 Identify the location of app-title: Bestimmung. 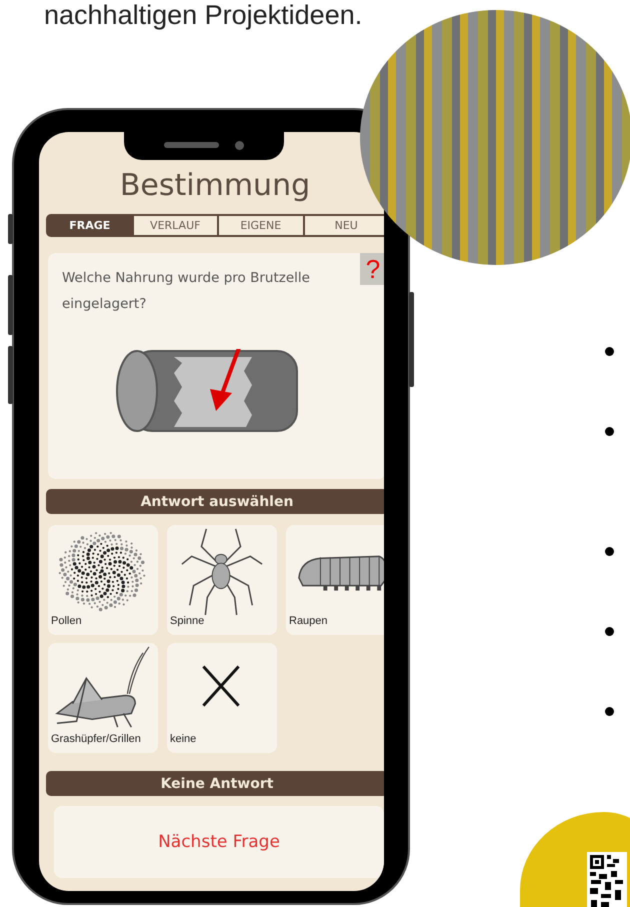
(215, 186).